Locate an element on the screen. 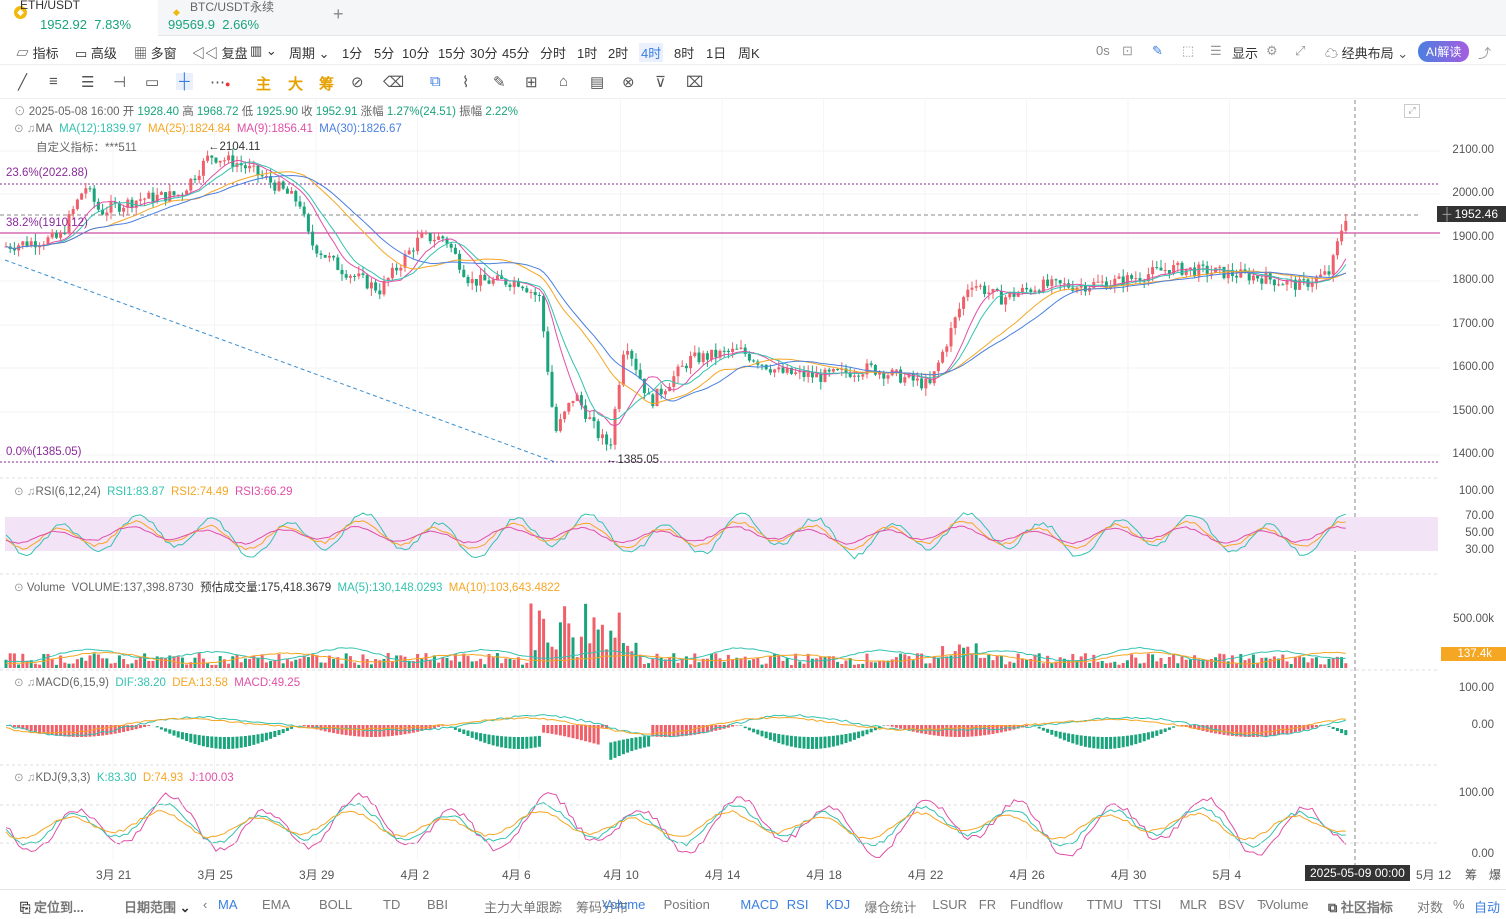 This screenshot has height=919, width=1506. multi-window-button: ▦ 多窗 is located at coordinates (155, 52).